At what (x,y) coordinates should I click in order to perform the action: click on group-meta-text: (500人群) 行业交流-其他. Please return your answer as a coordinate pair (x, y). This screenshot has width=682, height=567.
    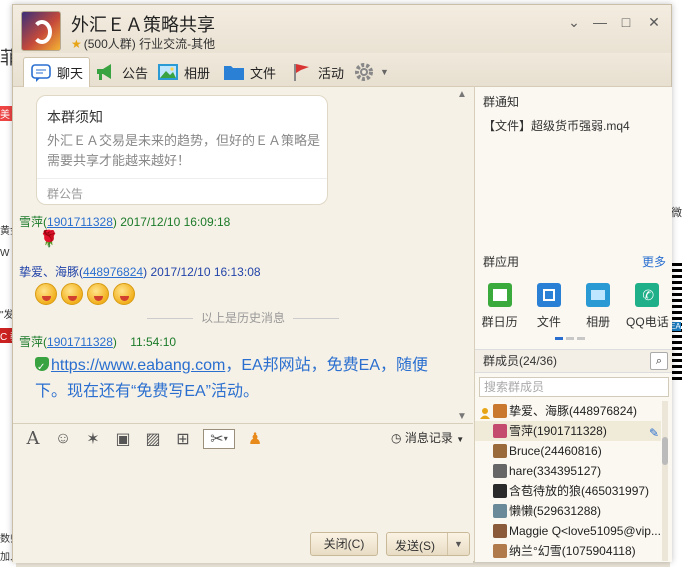
    Looking at the image, I should click on (149, 44).